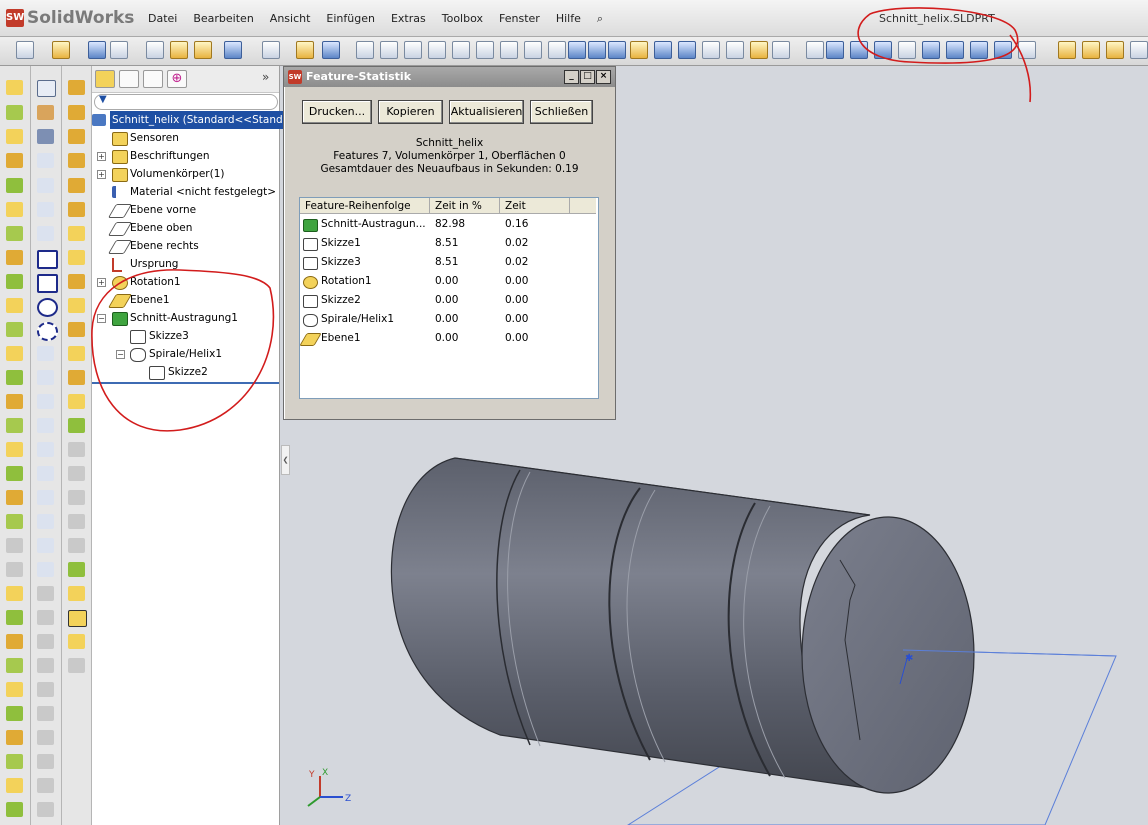 This screenshot has height=825, width=1148. I want to click on table-row: Skizze3 8.51 0.02, so click(448, 262).